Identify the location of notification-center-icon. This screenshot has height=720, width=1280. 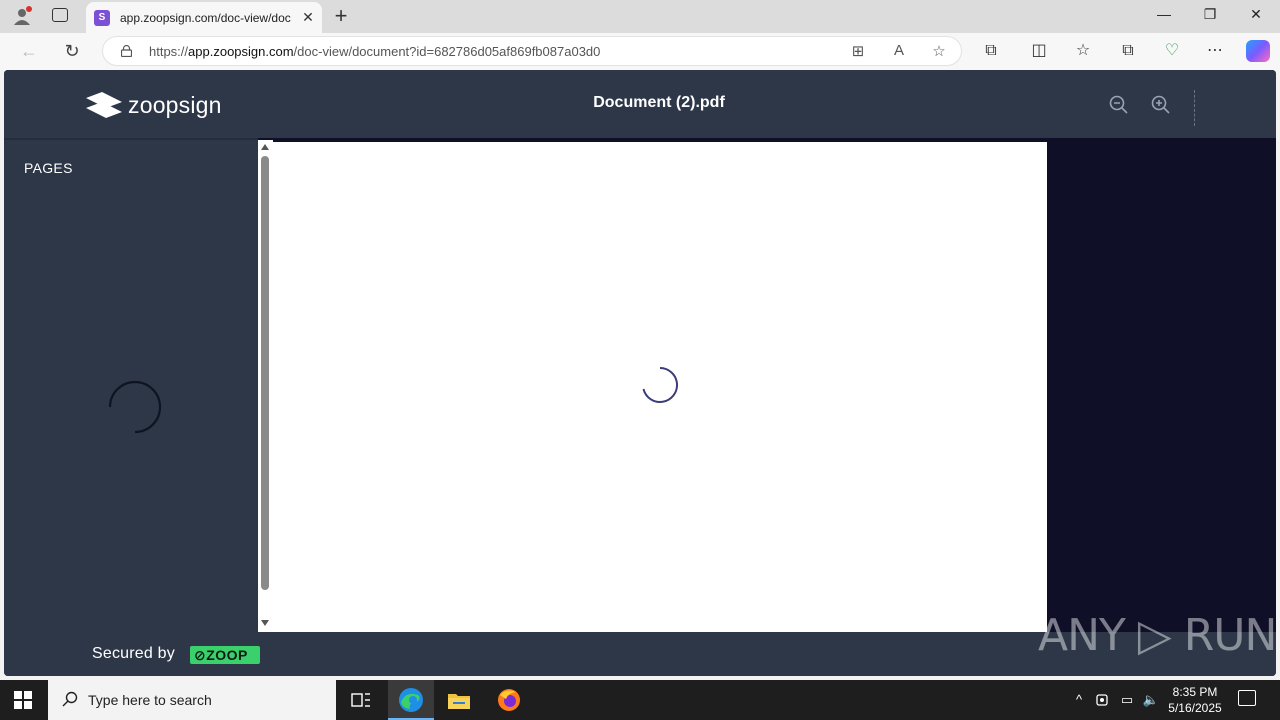
(1247, 698).